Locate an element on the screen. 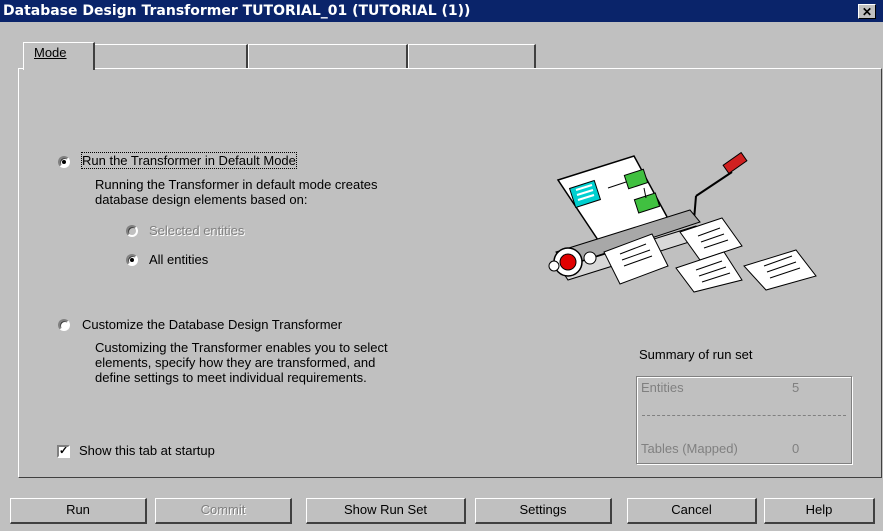 This screenshot has width=883, height=531. summary-divider is located at coordinates (744, 415).